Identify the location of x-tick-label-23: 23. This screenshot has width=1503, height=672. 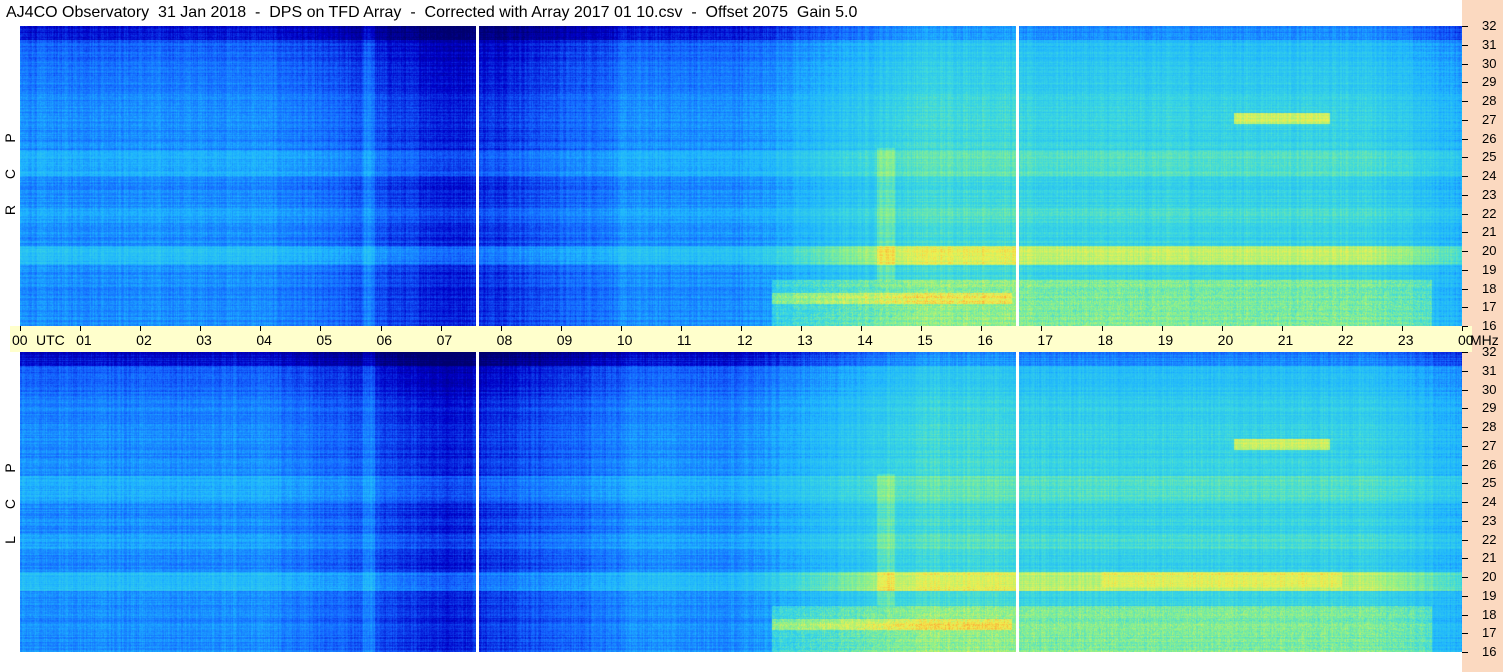
(1405, 340).